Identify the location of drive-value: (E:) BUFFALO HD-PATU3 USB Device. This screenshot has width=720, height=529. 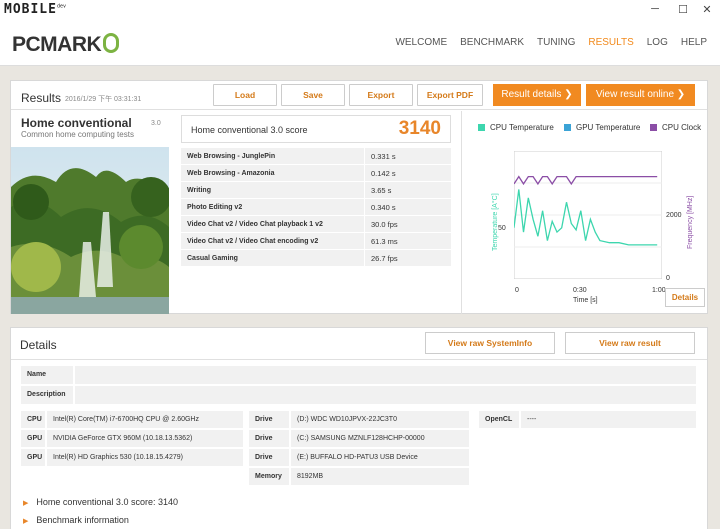
(380, 457).